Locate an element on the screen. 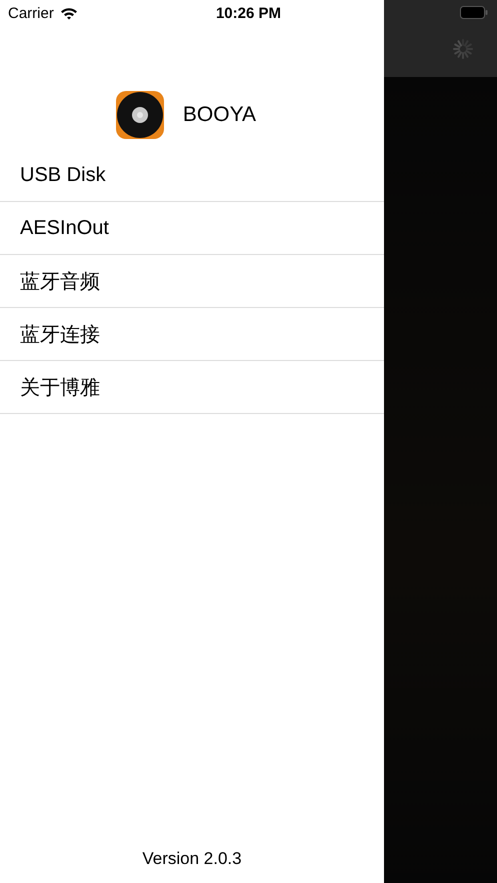  carrier-label: Carrier is located at coordinates (31, 13).